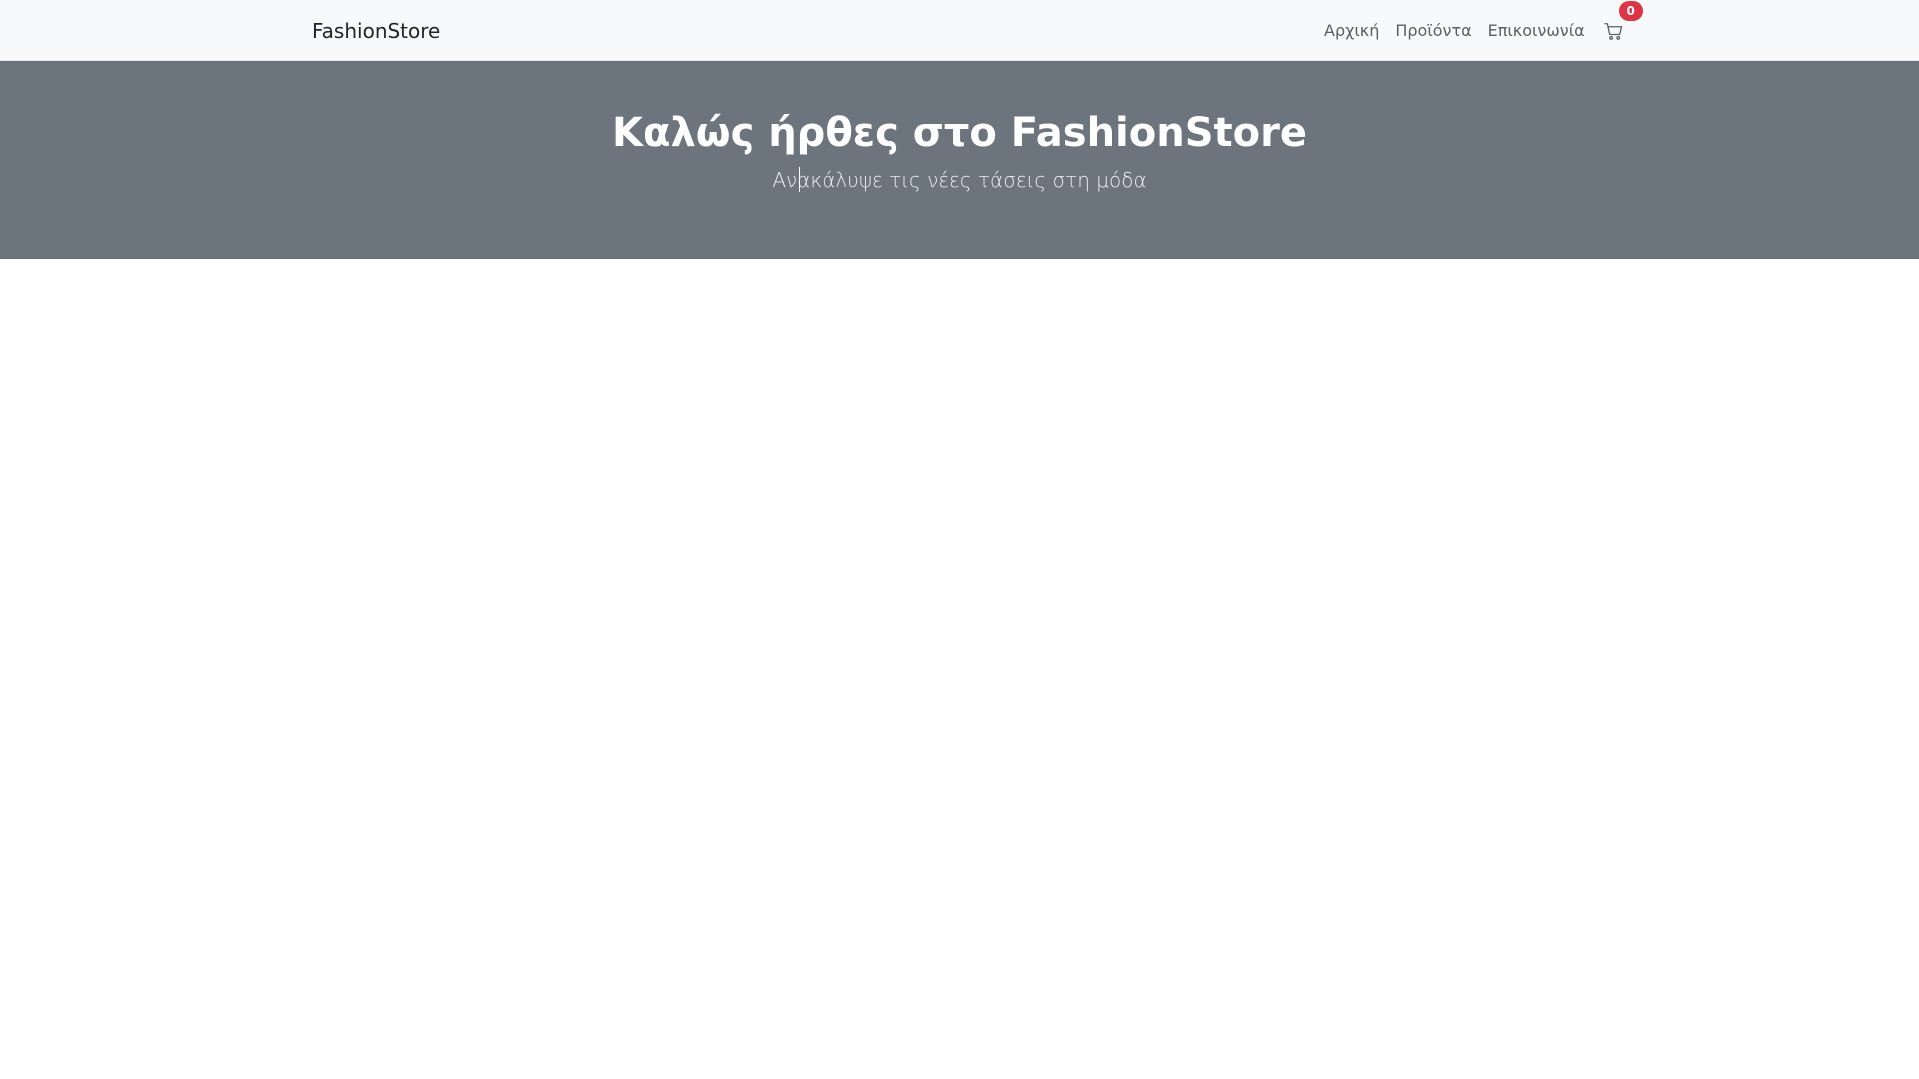 This screenshot has width=1919, height=1079. Describe the element at coordinates (959, 133) in the screenshot. I see `hero-title: Καλώς ήρθες στο FashionStore` at that location.